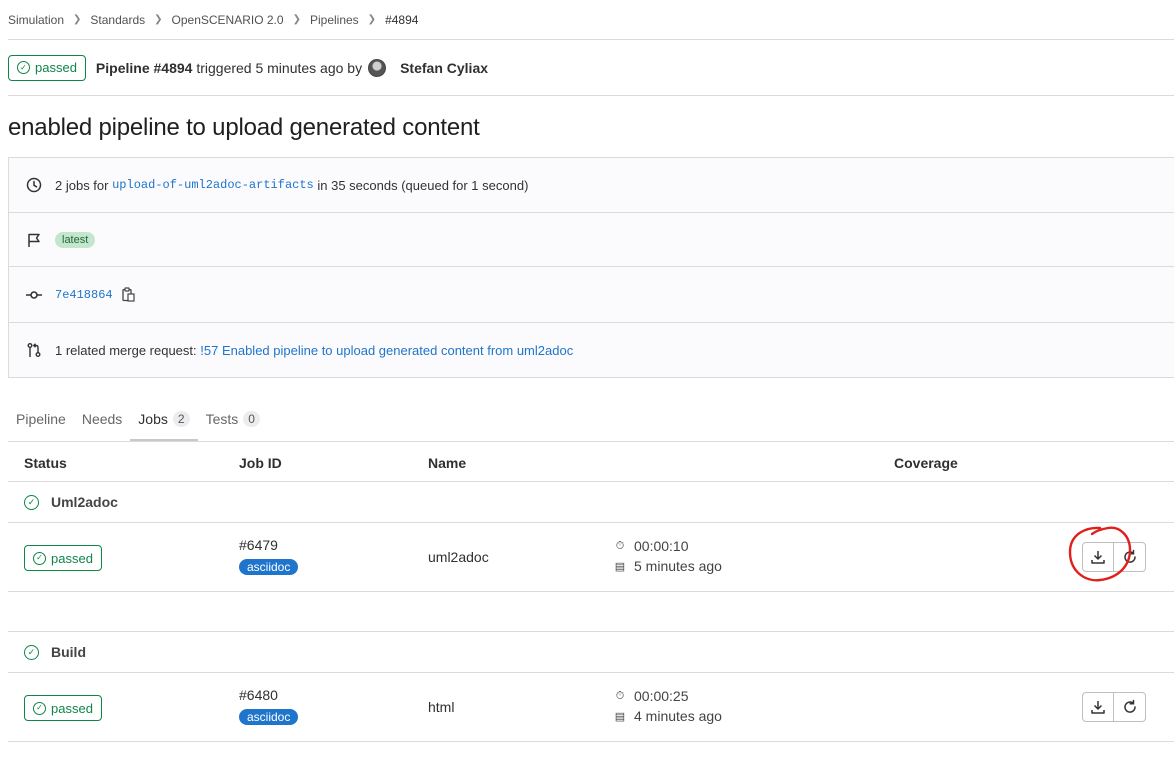 The width and height of the screenshot is (1174, 767). Describe the element at coordinates (258, 545) in the screenshot. I see `job-id-link: #6479` at that location.